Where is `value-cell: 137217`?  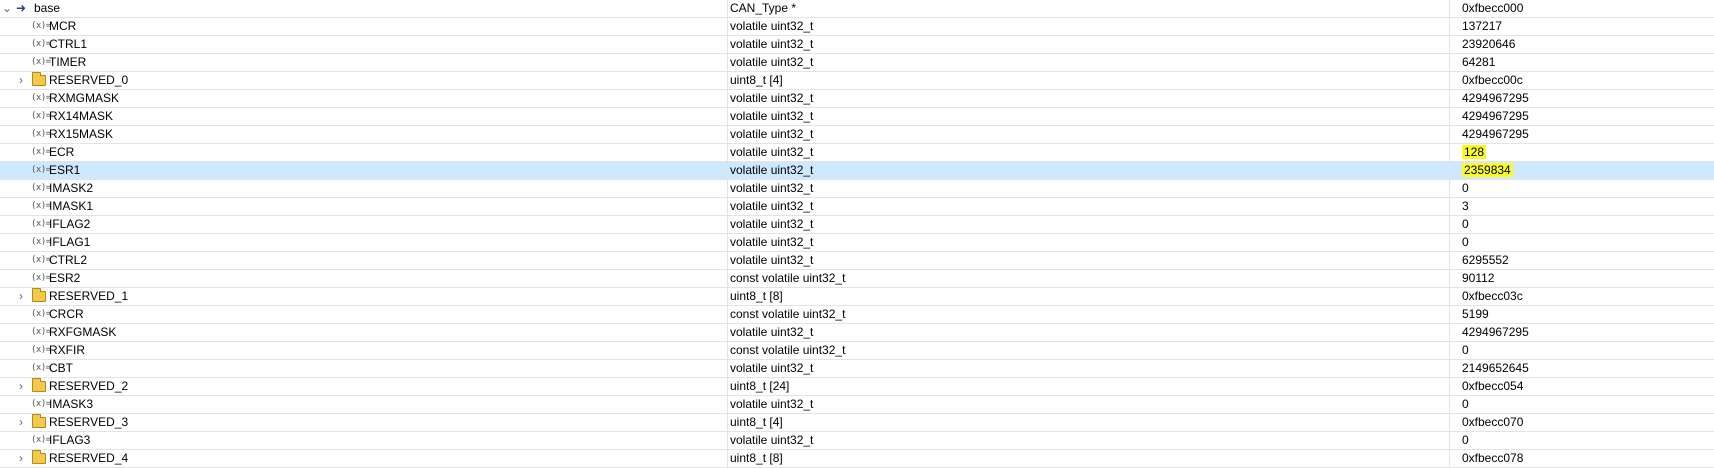 value-cell: 137217 is located at coordinates (1582, 27).